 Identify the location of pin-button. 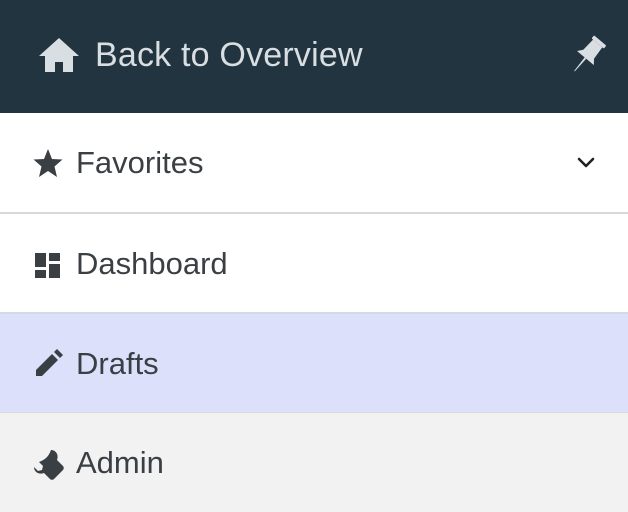
(588, 55).